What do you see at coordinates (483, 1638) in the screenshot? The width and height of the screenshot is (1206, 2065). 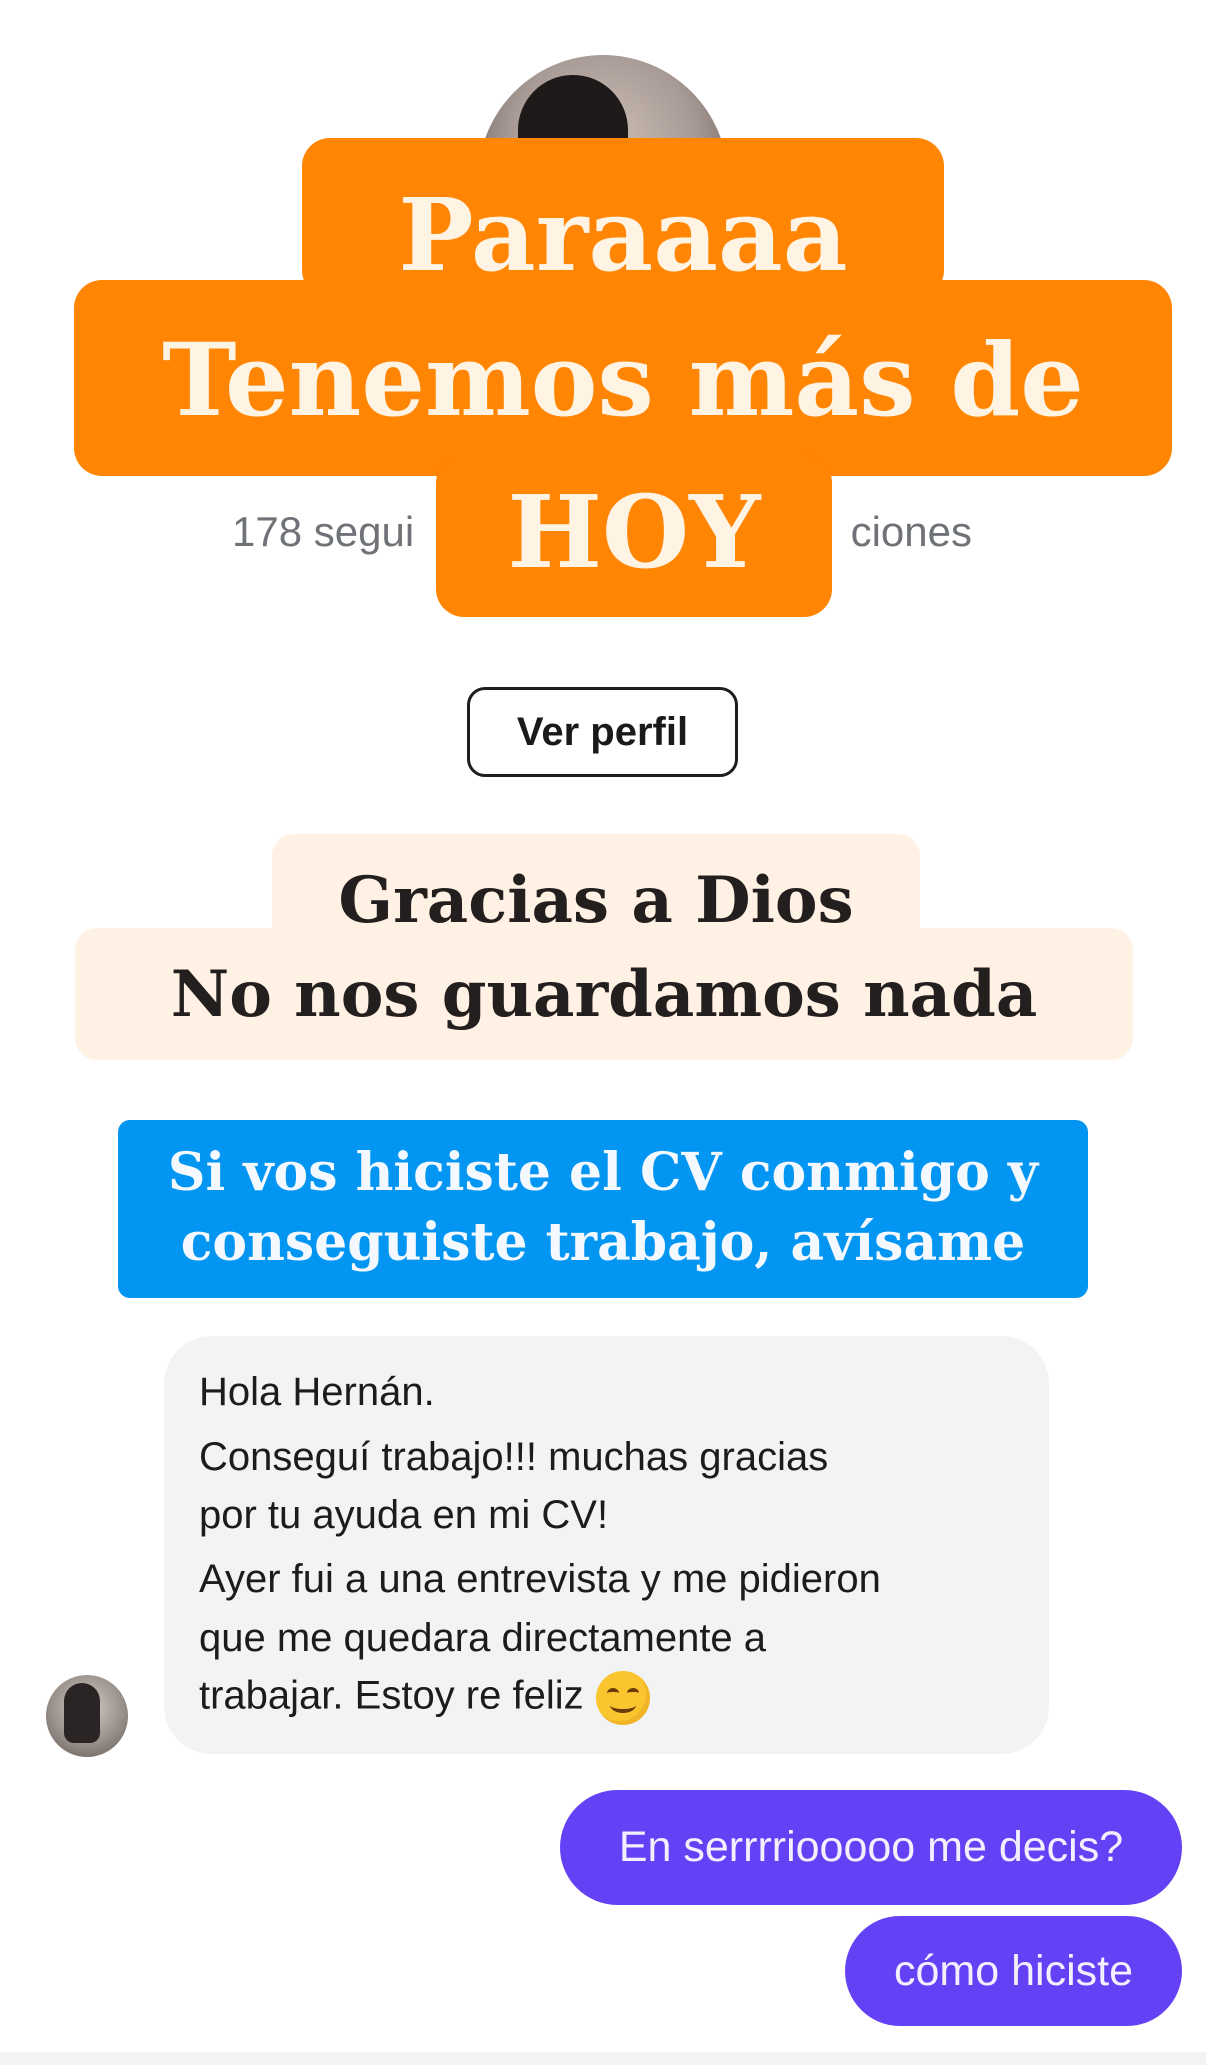 I see `incoming-message-line: que me quedara directamente a` at bounding box center [483, 1638].